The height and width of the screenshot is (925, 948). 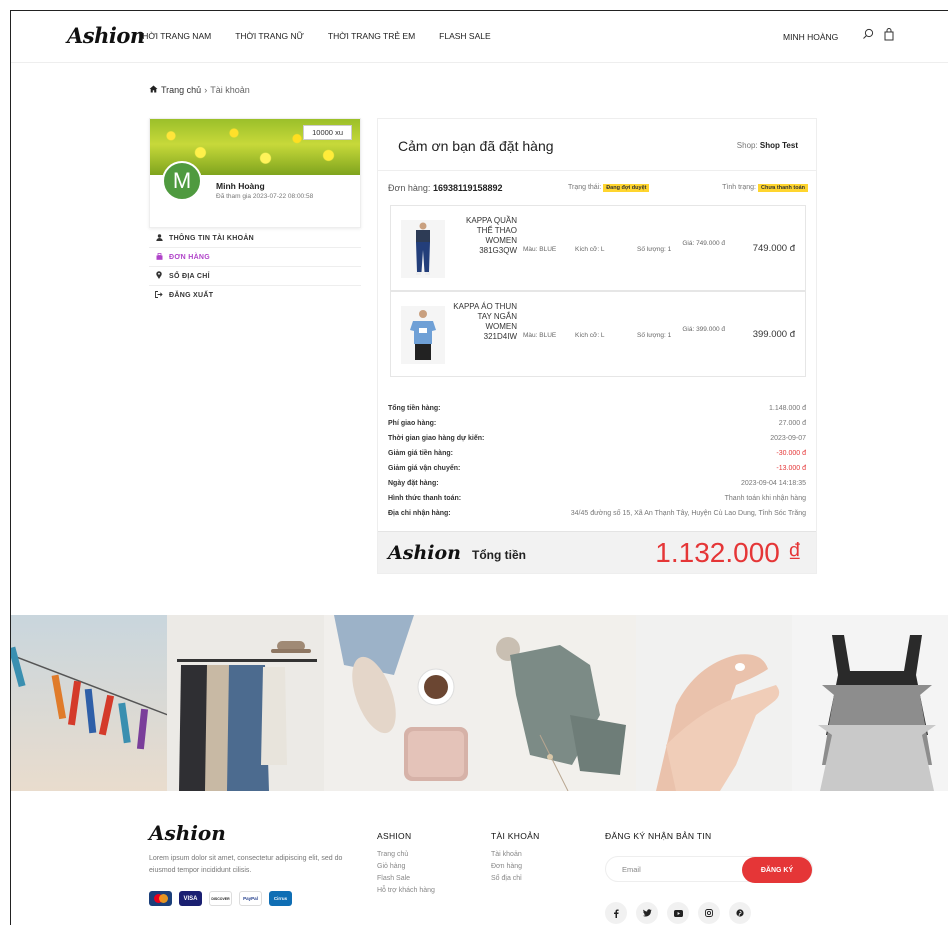 What do you see at coordinates (597, 423) in the screenshot?
I see `summary-row-shipping-fee: Phí giao hàng: 27.000 đ` at bounding box center [597, 423].